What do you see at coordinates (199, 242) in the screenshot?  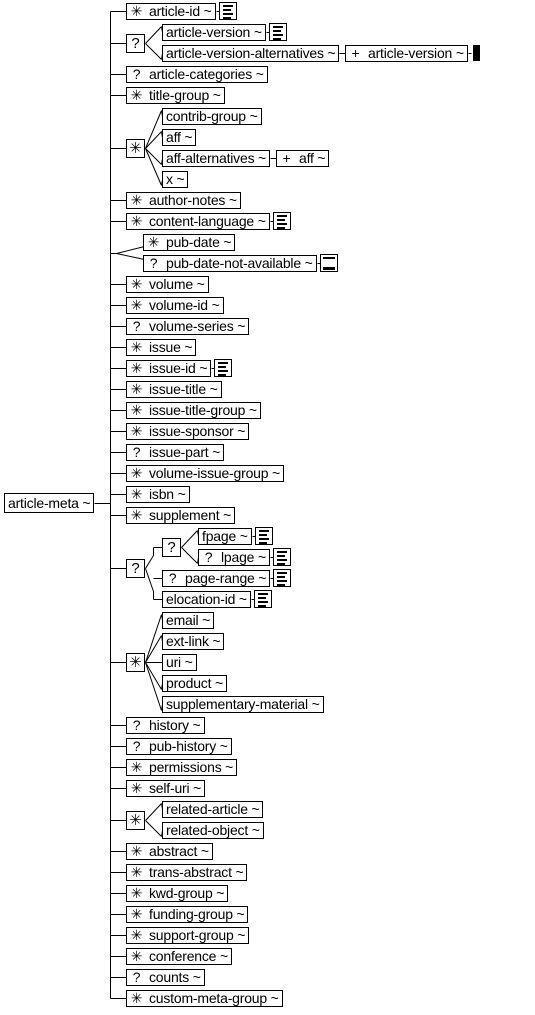 I see `element-label: pub-date ~` at bounding box center [199, 242].